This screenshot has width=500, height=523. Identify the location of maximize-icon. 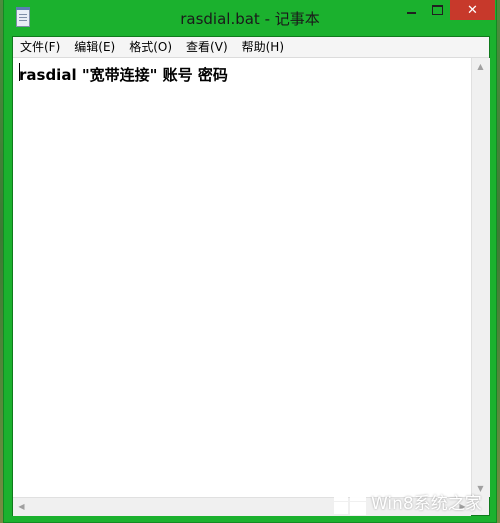
(437, 10).